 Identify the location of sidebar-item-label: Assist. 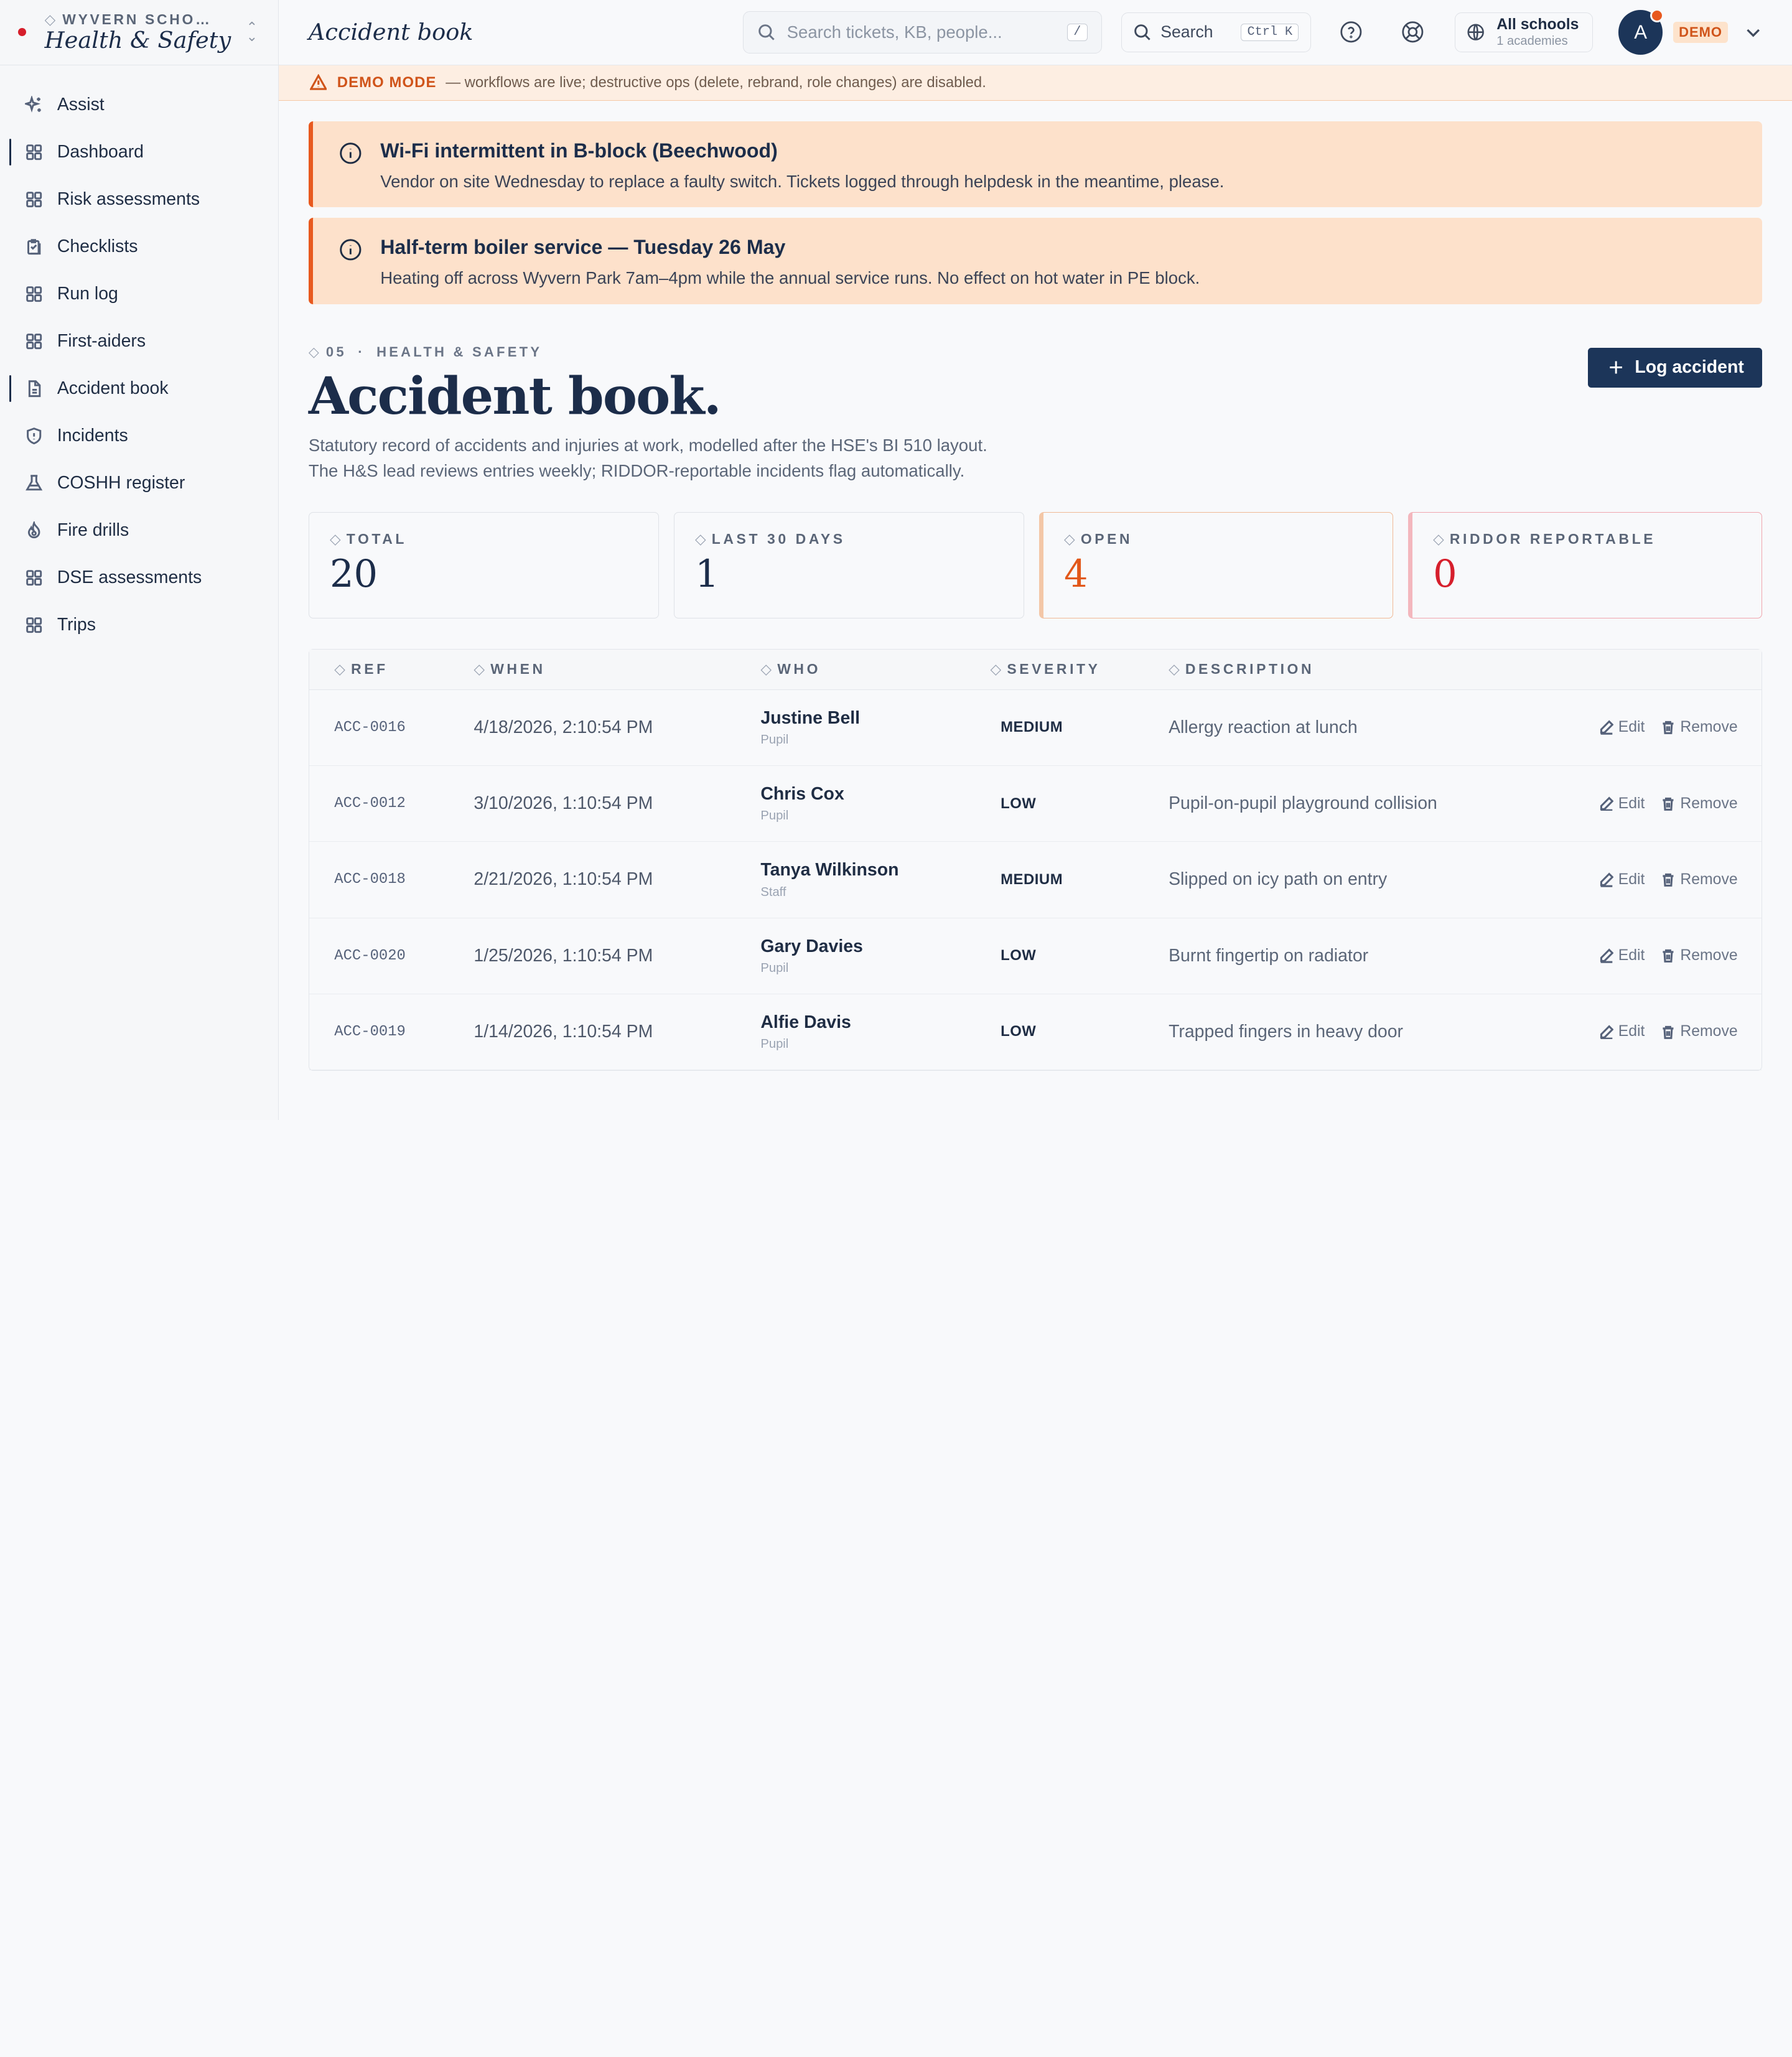
(81, 104).